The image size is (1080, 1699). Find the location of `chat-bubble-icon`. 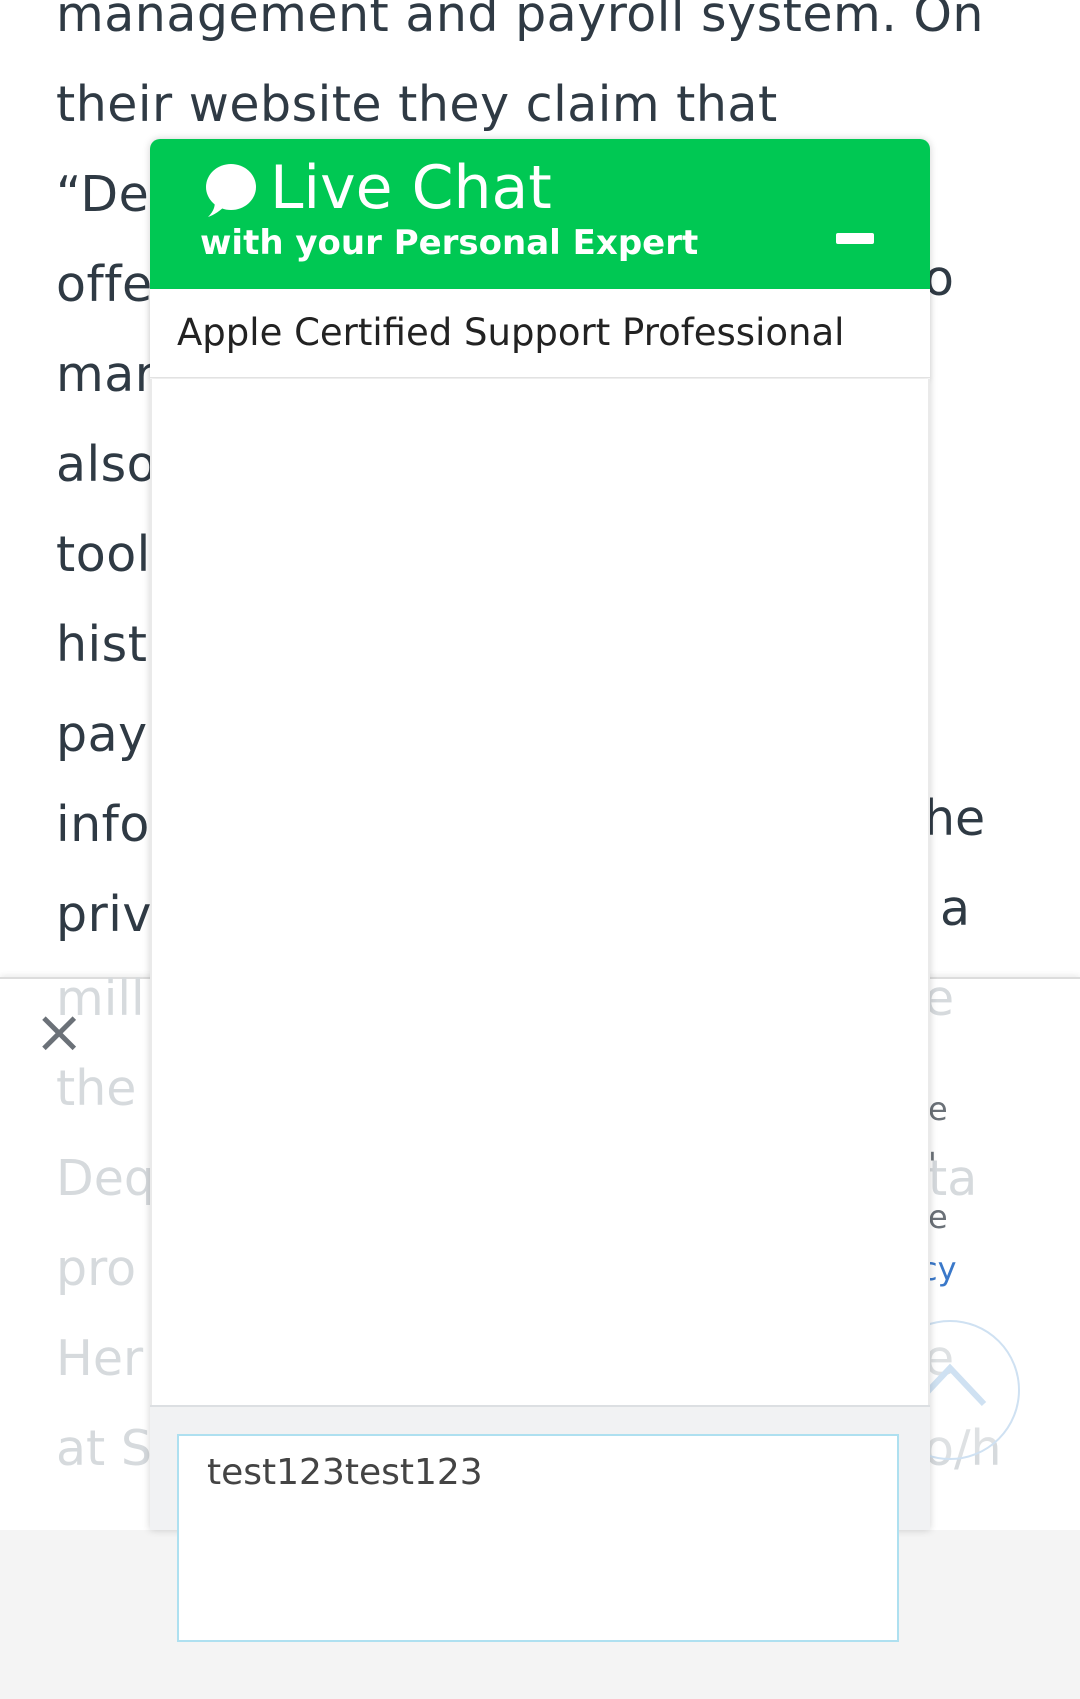

chat-bubble-icon is located at coordinates (231, 190).